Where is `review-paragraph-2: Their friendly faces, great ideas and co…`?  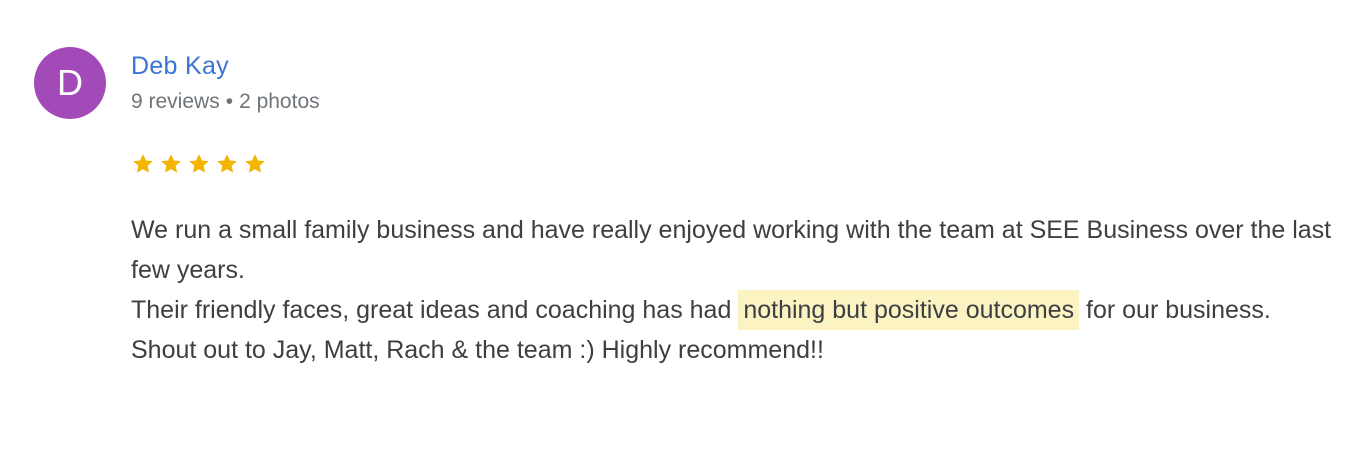 review-paragraph-2: Their friendly faces, great ideas and co… is located at coordinates (743, 310).